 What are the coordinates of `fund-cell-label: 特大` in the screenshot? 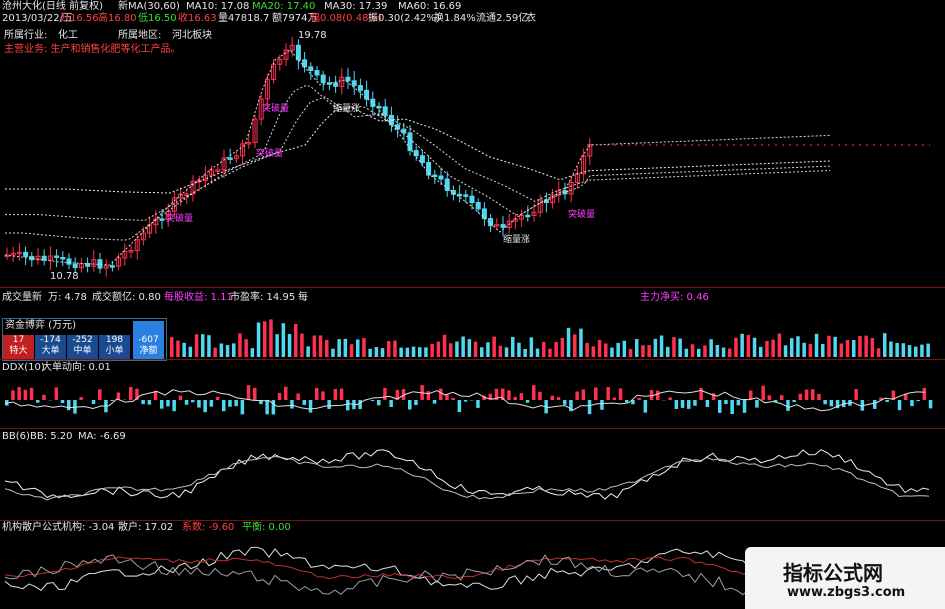 It's located at (18, 351).